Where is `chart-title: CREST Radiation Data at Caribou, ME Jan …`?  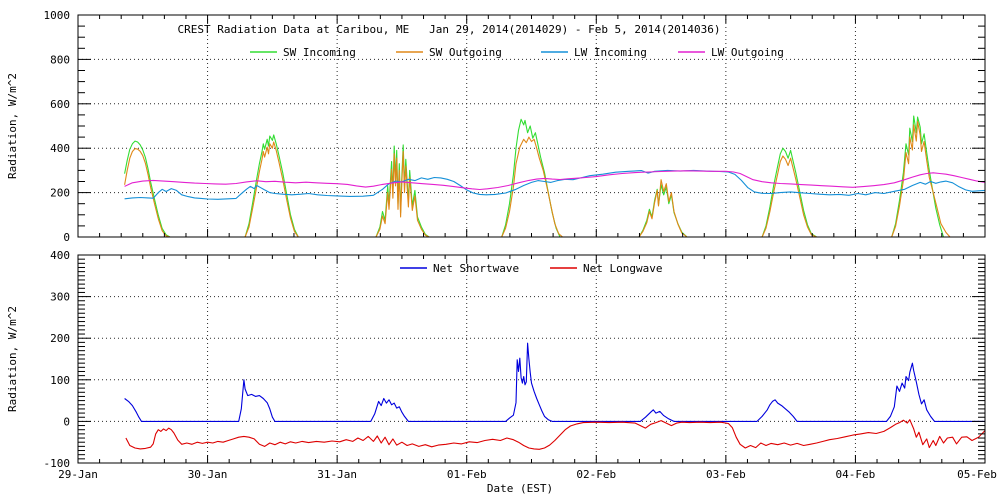 chart-title: CREST Radiation Data at Caribou, ME Jan … is located at coordinates (448, 29).